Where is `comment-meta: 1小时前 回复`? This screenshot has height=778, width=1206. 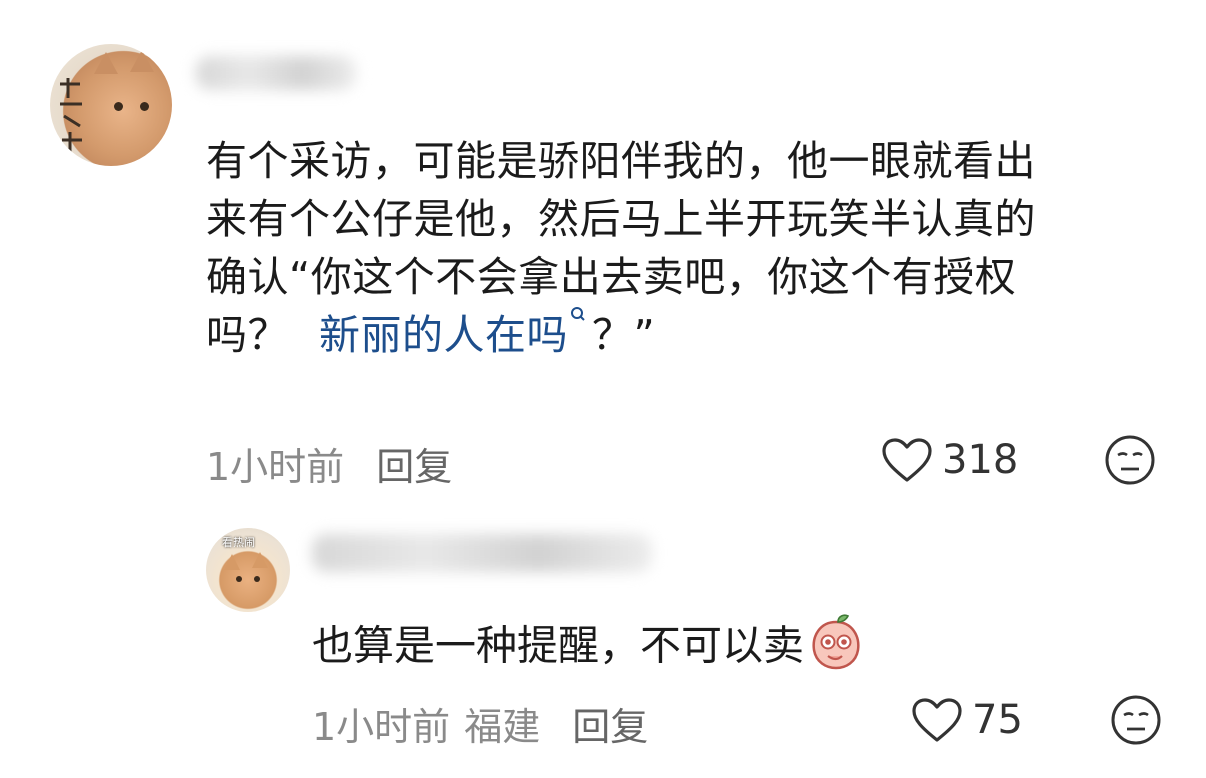
comment-meta: 1小时前 回复 is located at coordinates (329, 463).